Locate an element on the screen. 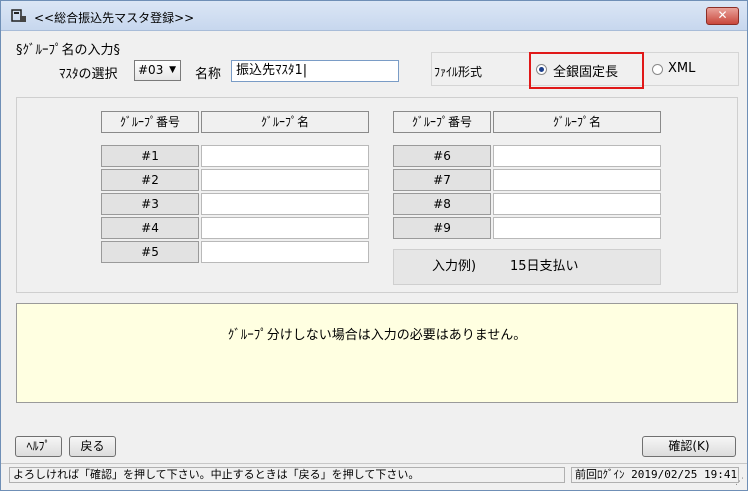  group-number-8: #8 is located at coordinates (442, 204).